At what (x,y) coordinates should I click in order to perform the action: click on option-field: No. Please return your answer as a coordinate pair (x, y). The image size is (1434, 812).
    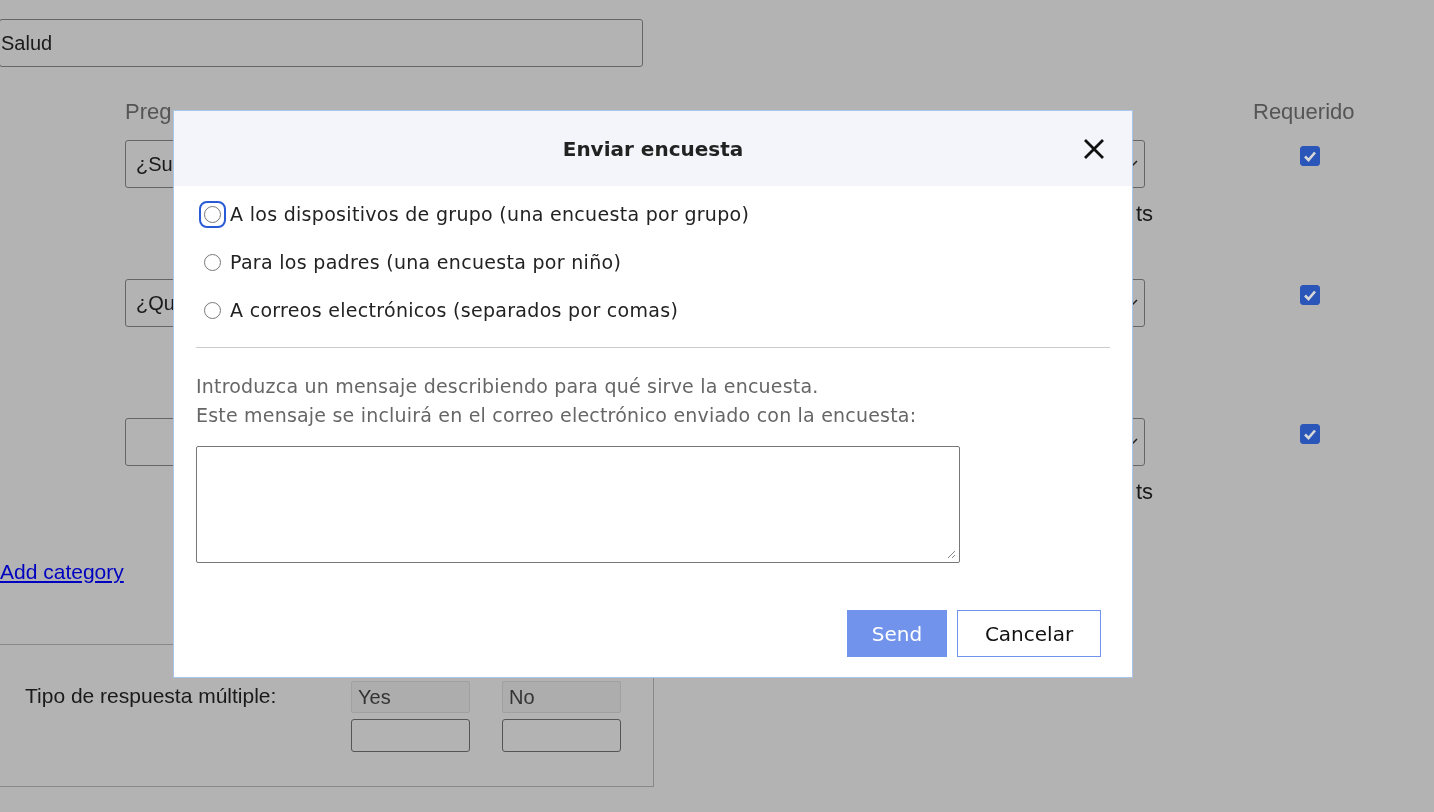
    Looking at the image, I should click on (561, 697).